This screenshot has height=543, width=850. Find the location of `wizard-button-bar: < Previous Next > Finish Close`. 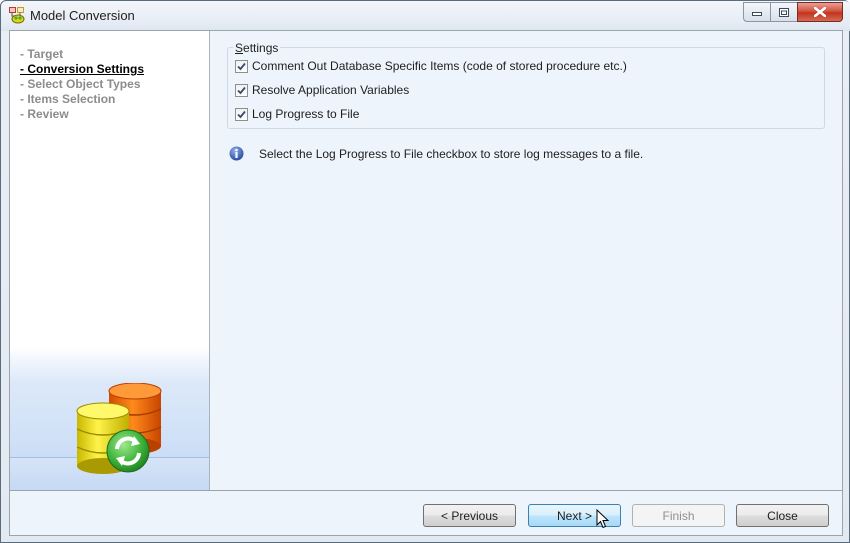

wizard-button-bar: < Previous Next > Finish Close is located at coordinates (426, 512).